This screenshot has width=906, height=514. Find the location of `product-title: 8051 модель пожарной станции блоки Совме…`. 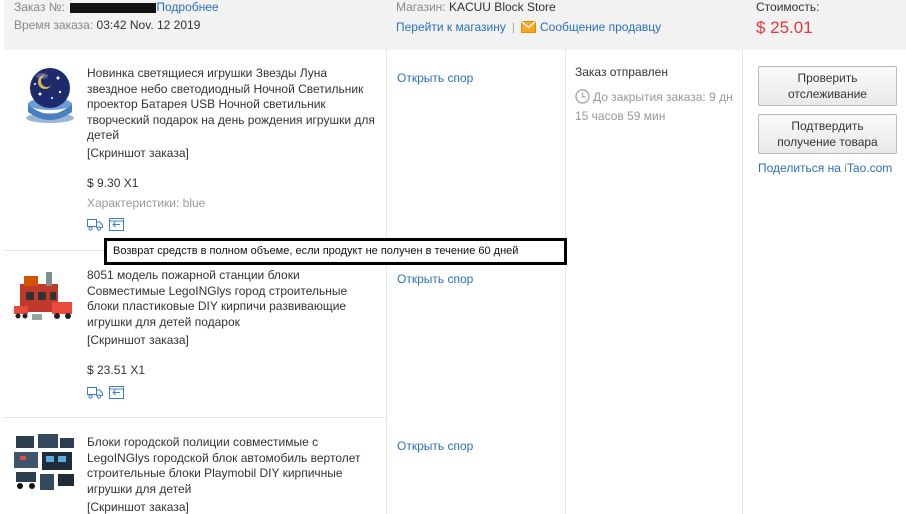

product-title: 8051 модель пожарной станции блоки Совме… is located at coordinates (232, 299).